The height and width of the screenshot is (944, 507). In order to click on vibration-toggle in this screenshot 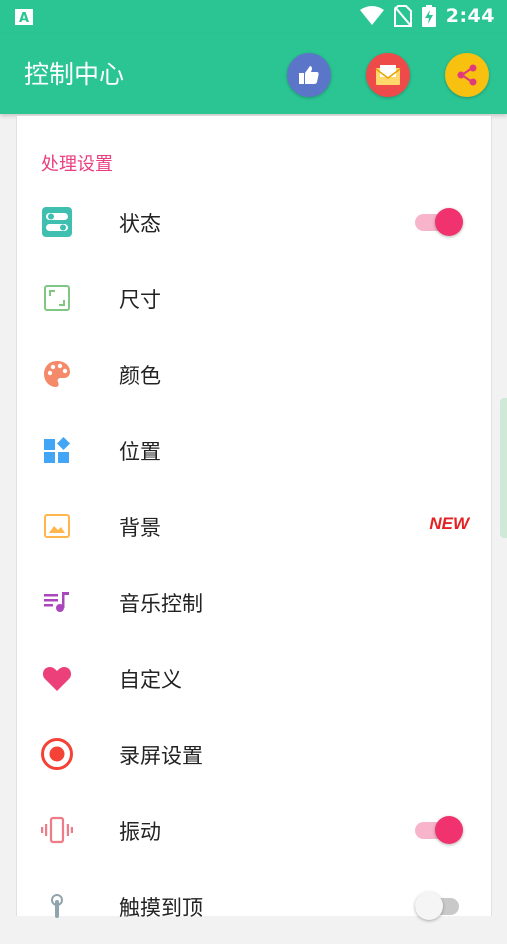, I will do `click(440, 830)`.